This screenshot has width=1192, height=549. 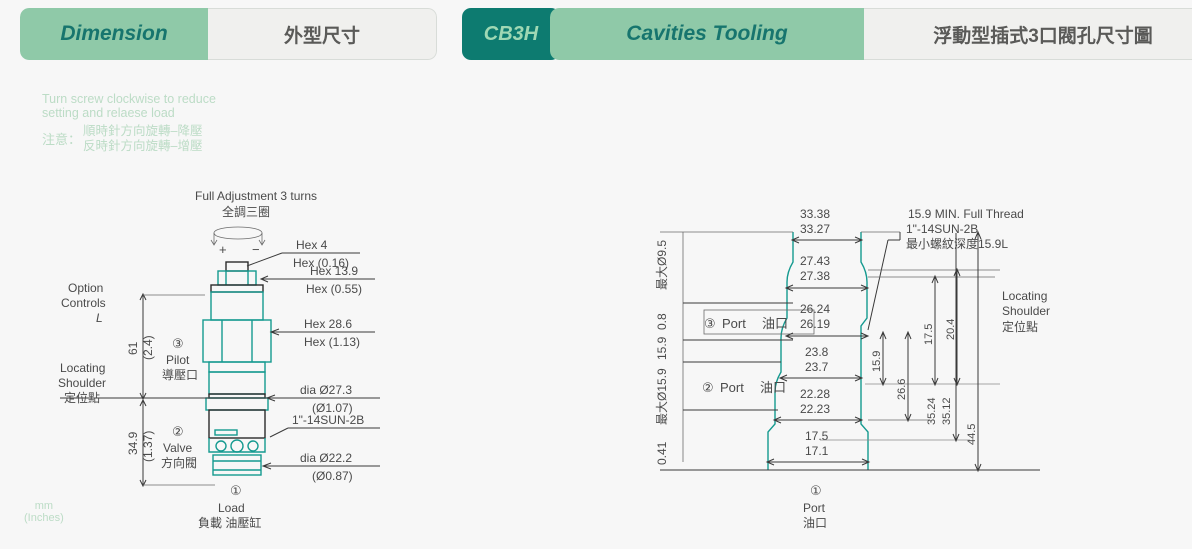 What do you see at coordinates (947, 411) in the screenshot?
I see `depth-35-12: 35.12` at bounding box center [947, 411].